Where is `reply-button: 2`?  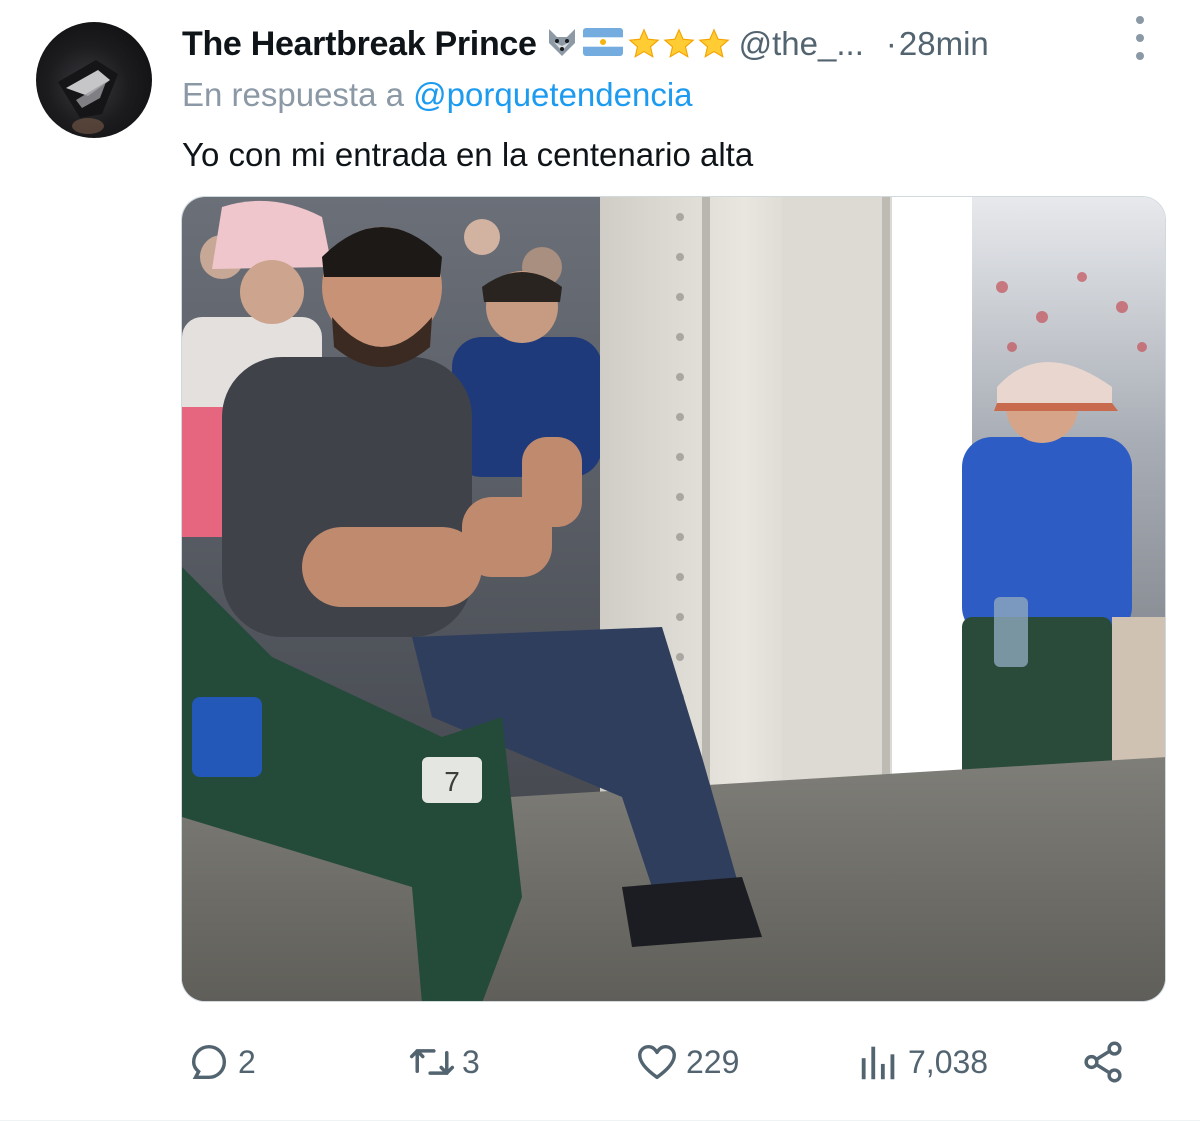
reply-button: 2 is located at coordinates (221, 1062).